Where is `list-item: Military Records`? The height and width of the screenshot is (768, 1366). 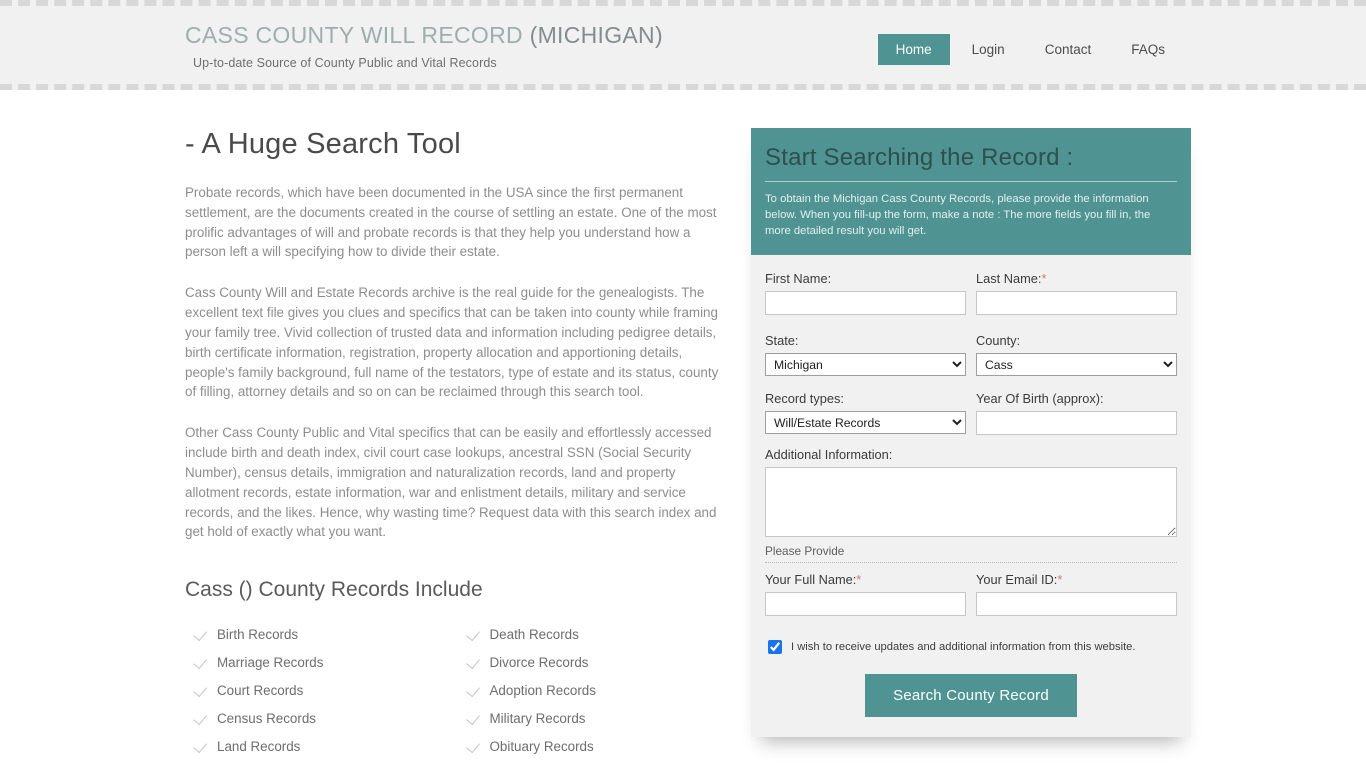 list-item: Military Records is located at coordinates (599, 718).